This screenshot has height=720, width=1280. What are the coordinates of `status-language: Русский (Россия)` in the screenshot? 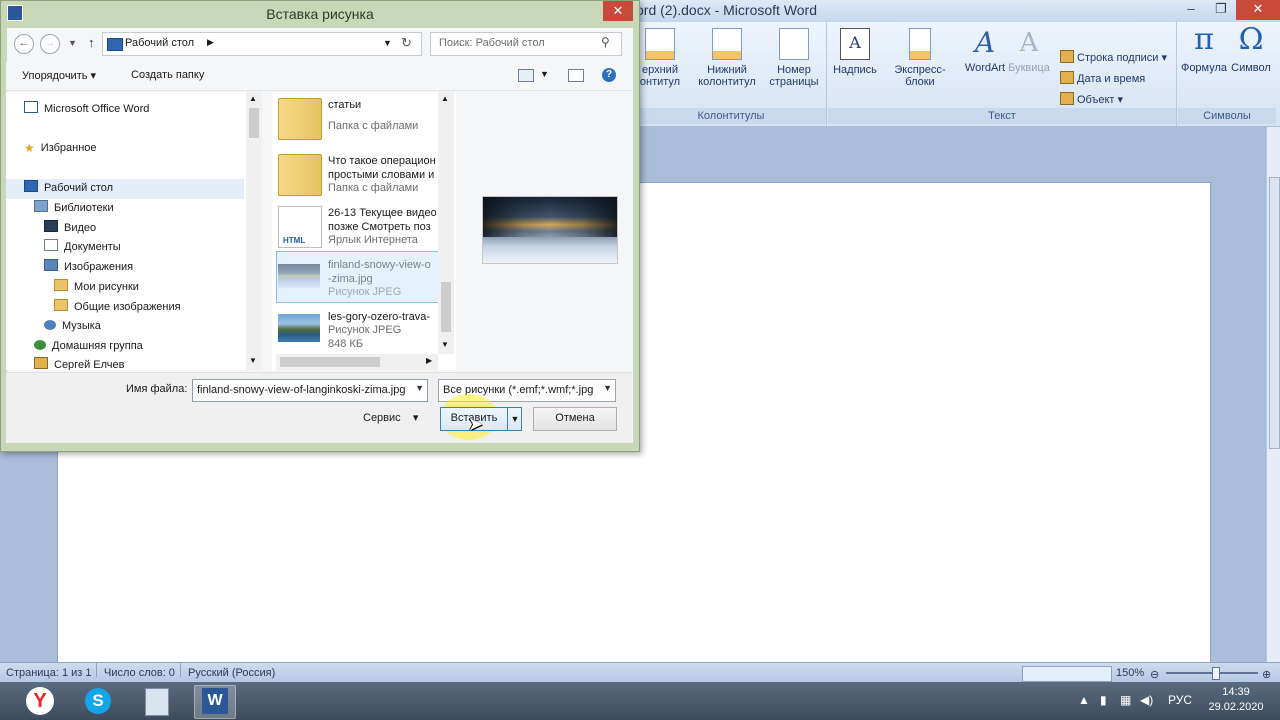 It's located at (231, 673).